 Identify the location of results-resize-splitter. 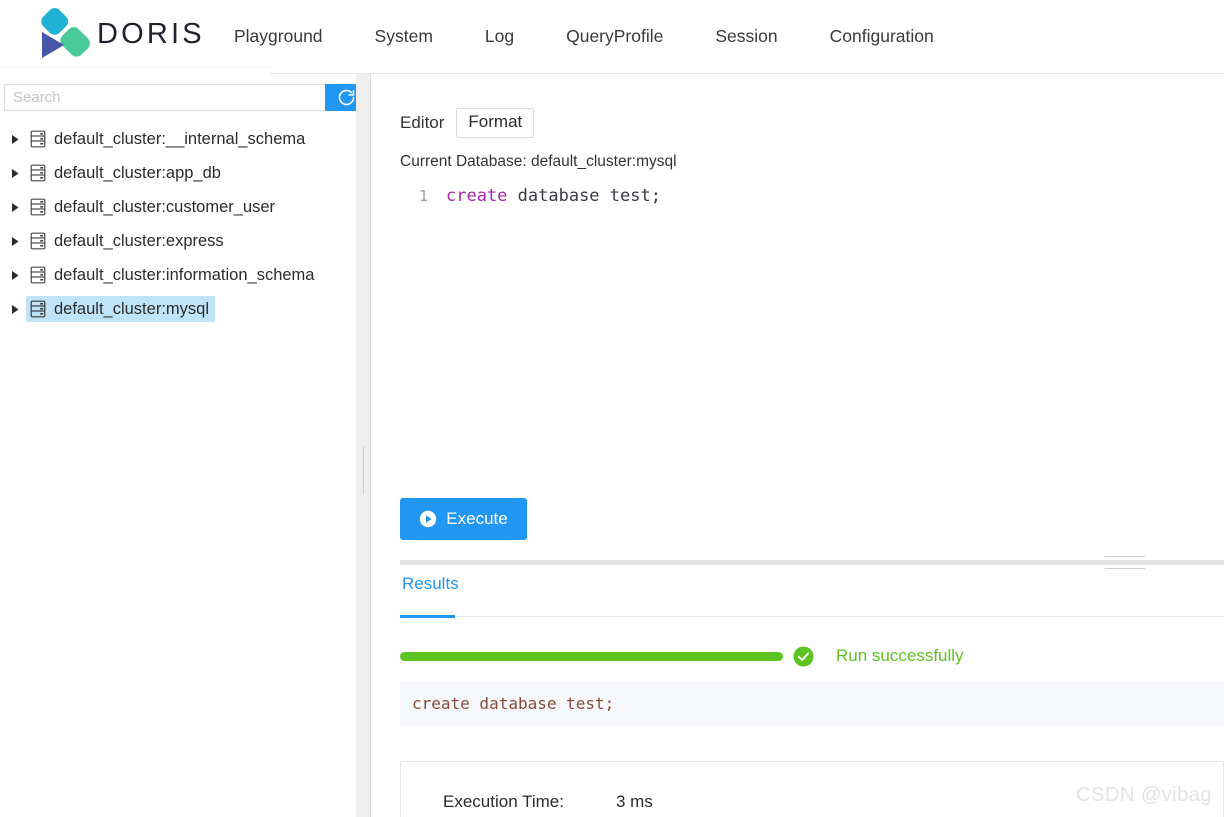
(812, 562).